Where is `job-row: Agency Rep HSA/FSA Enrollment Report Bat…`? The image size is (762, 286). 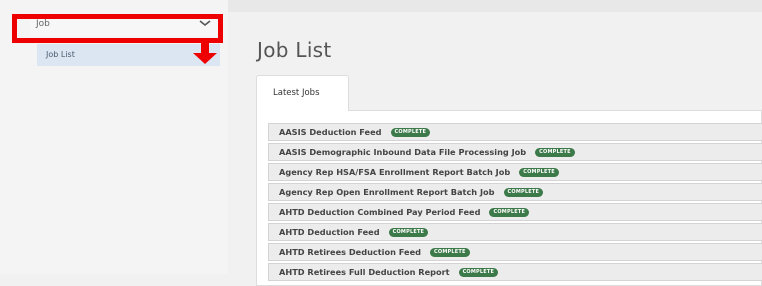
job-row: Agency Rep HSA/FSA Enrollment Report Bat… is located at coordinates (515, 172).